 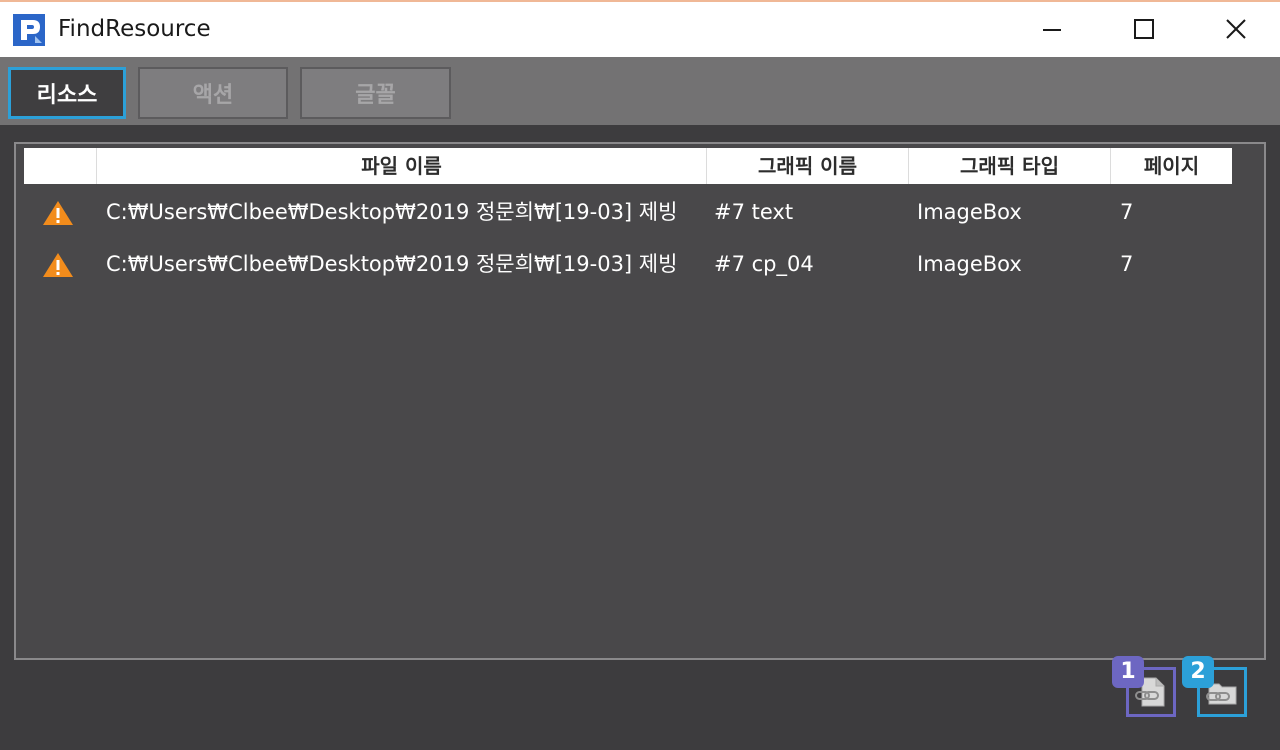 What do you see at coordinates (60, 166) in the screenshot?
I see `column-header-status` at bounding box center [60, 166].